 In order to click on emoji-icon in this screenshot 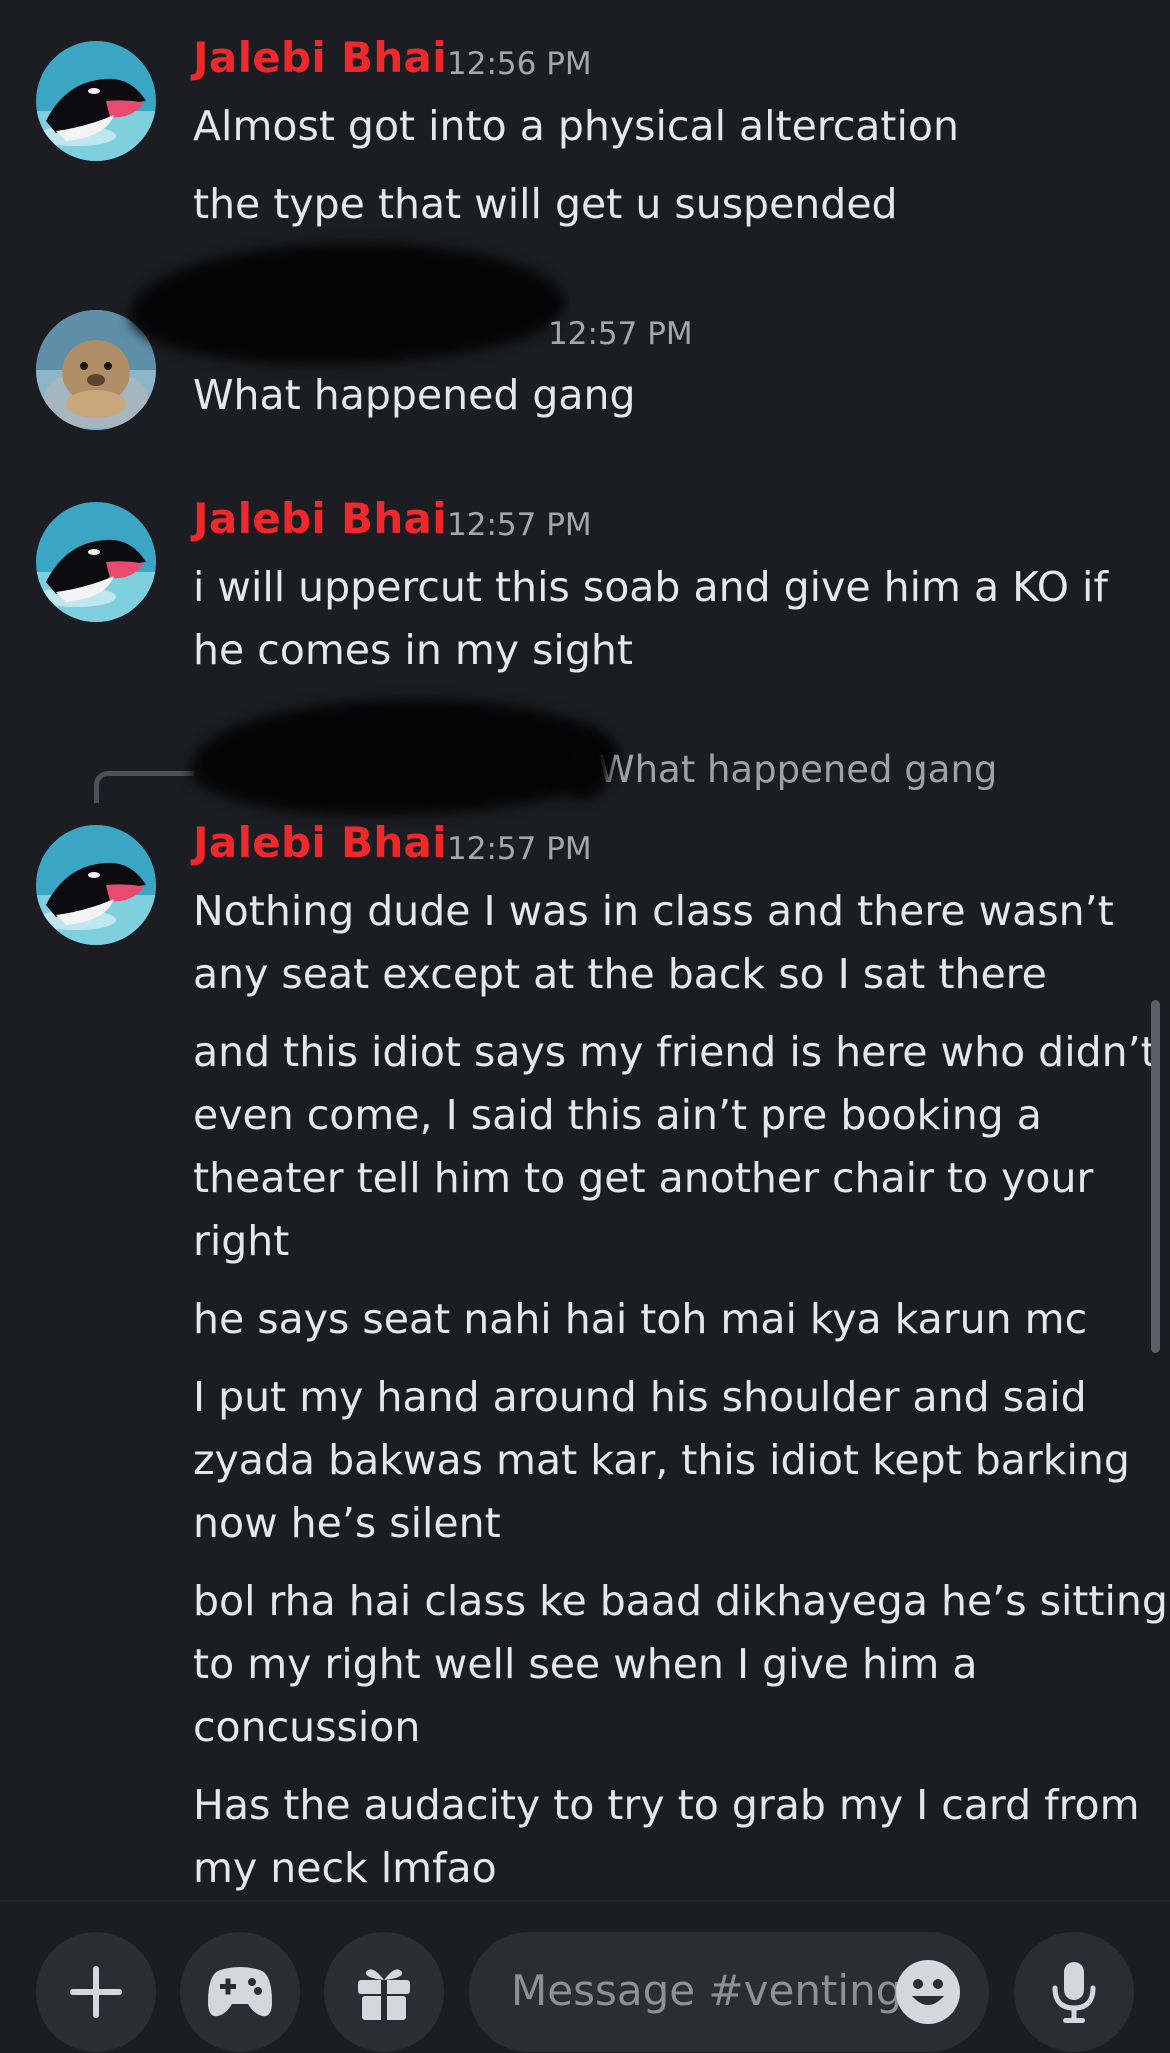, I will do `click(928, 1992)`.